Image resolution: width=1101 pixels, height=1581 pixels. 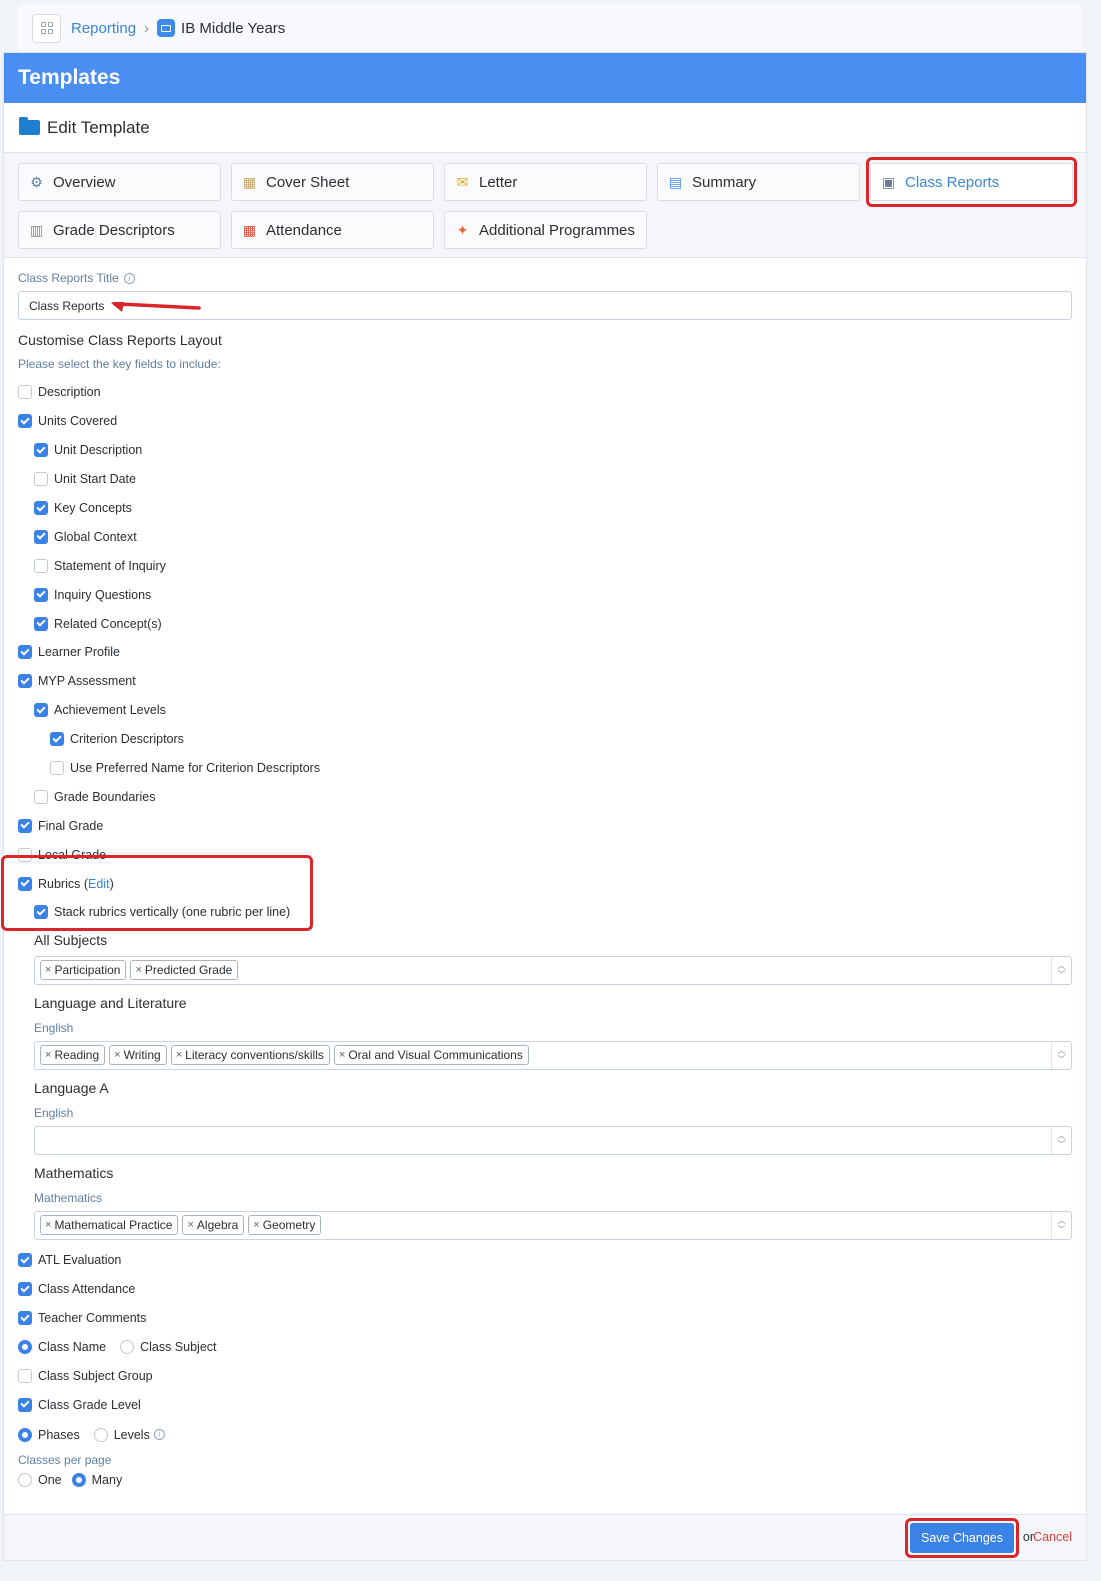 What do you see at coordinates (25, 854) in the screenshot?
I see `local-grade-checkbox` at bounding box center [25, 854].